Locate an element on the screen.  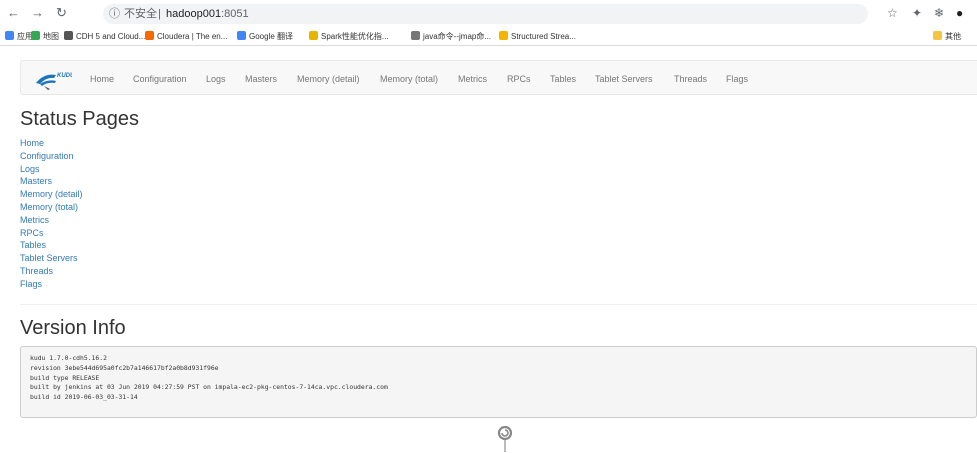
bookmark-item: 应用 is located at coordinates (19, 37).